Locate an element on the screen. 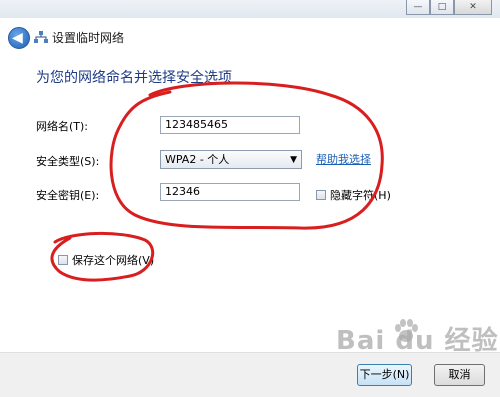  maximize-button: □ is located at coordinates (442, 7).